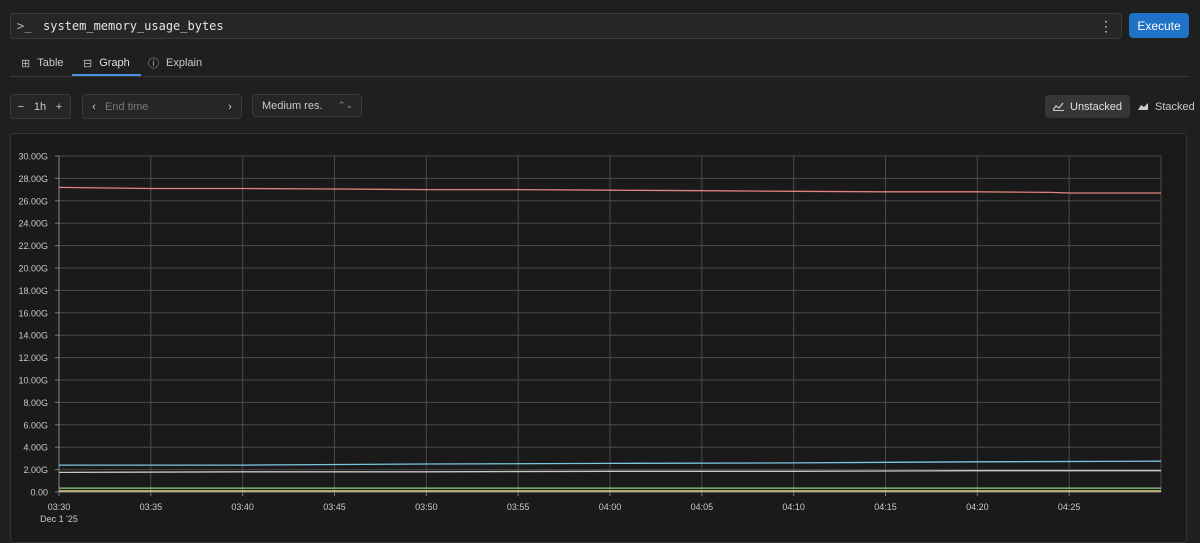 This screenshot has width=1200, height=543. Describe the element at coordinates (39, 493) in the screenshot. I see `y-tick-label: 0.00` at that location.